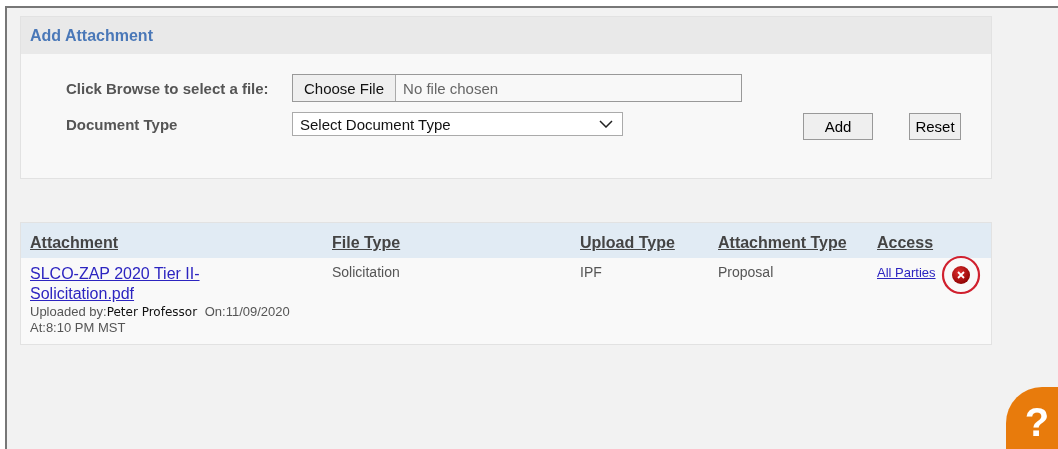 The width and height of the screenshot is (1058, 449). What do you see at coordinates (960, 275) in the screenshot?
I see `delete-icon` at bounding box center [960, 275].